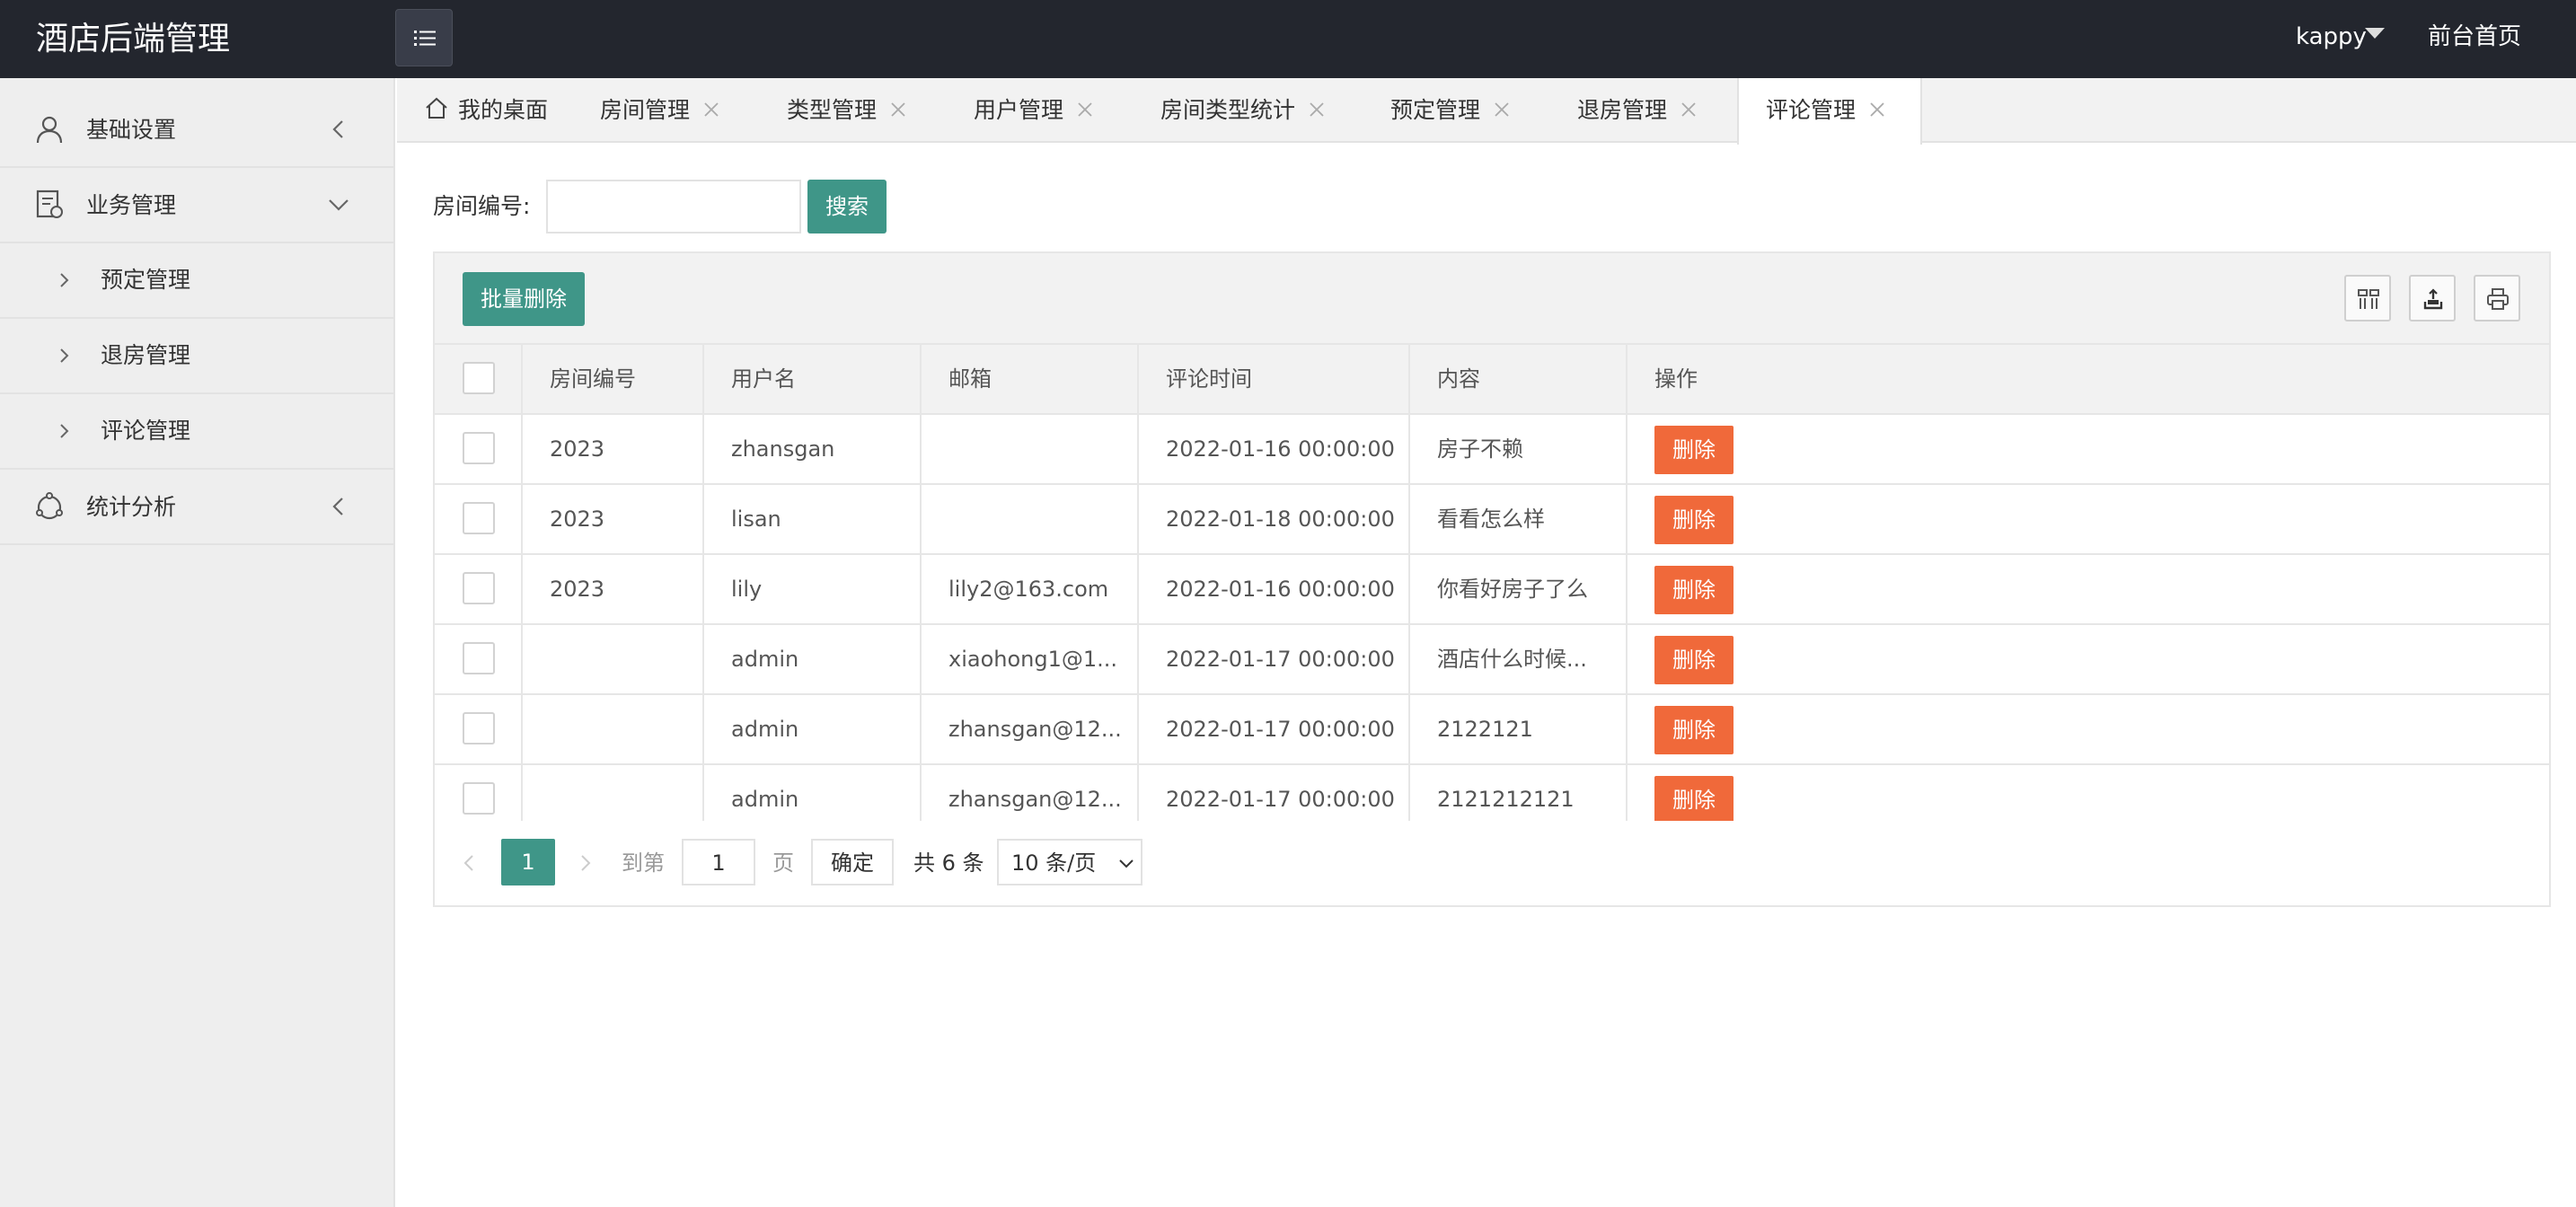  What do you see at coordinates (469, 863) in the screenshot?
I see `prev-page-icon` at bounding box center [469, 863].